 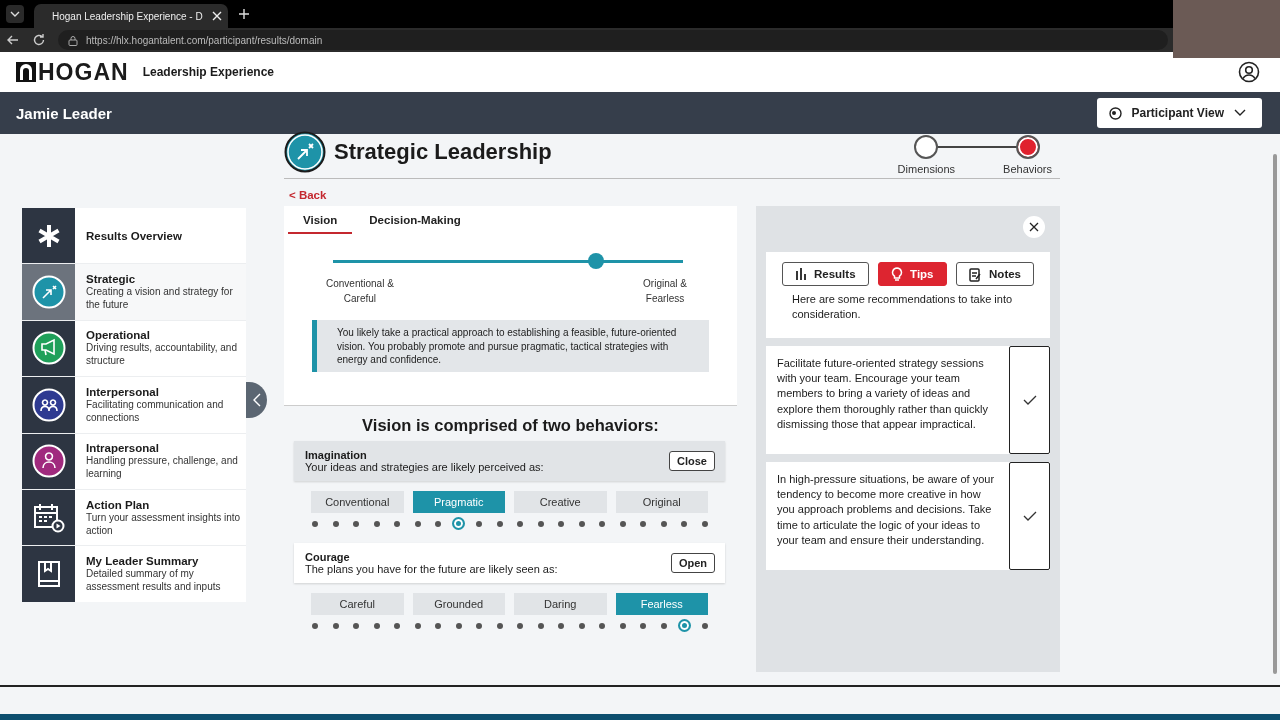 What do you see at coordinates (415, 220) in the screenshot?
I see `dimension-tab: Decision-Making` at bounding box center [415, 220].